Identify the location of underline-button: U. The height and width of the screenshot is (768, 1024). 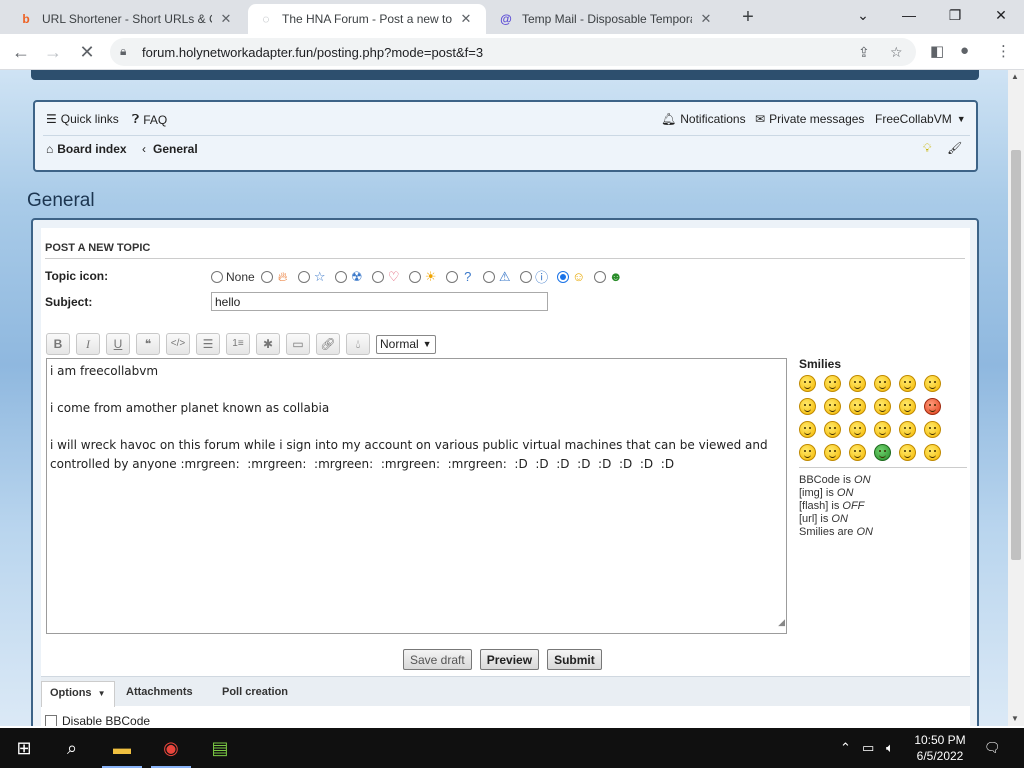
(118, 344).